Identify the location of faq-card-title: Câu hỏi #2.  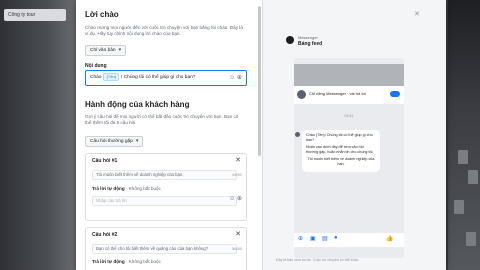
(105, 235).